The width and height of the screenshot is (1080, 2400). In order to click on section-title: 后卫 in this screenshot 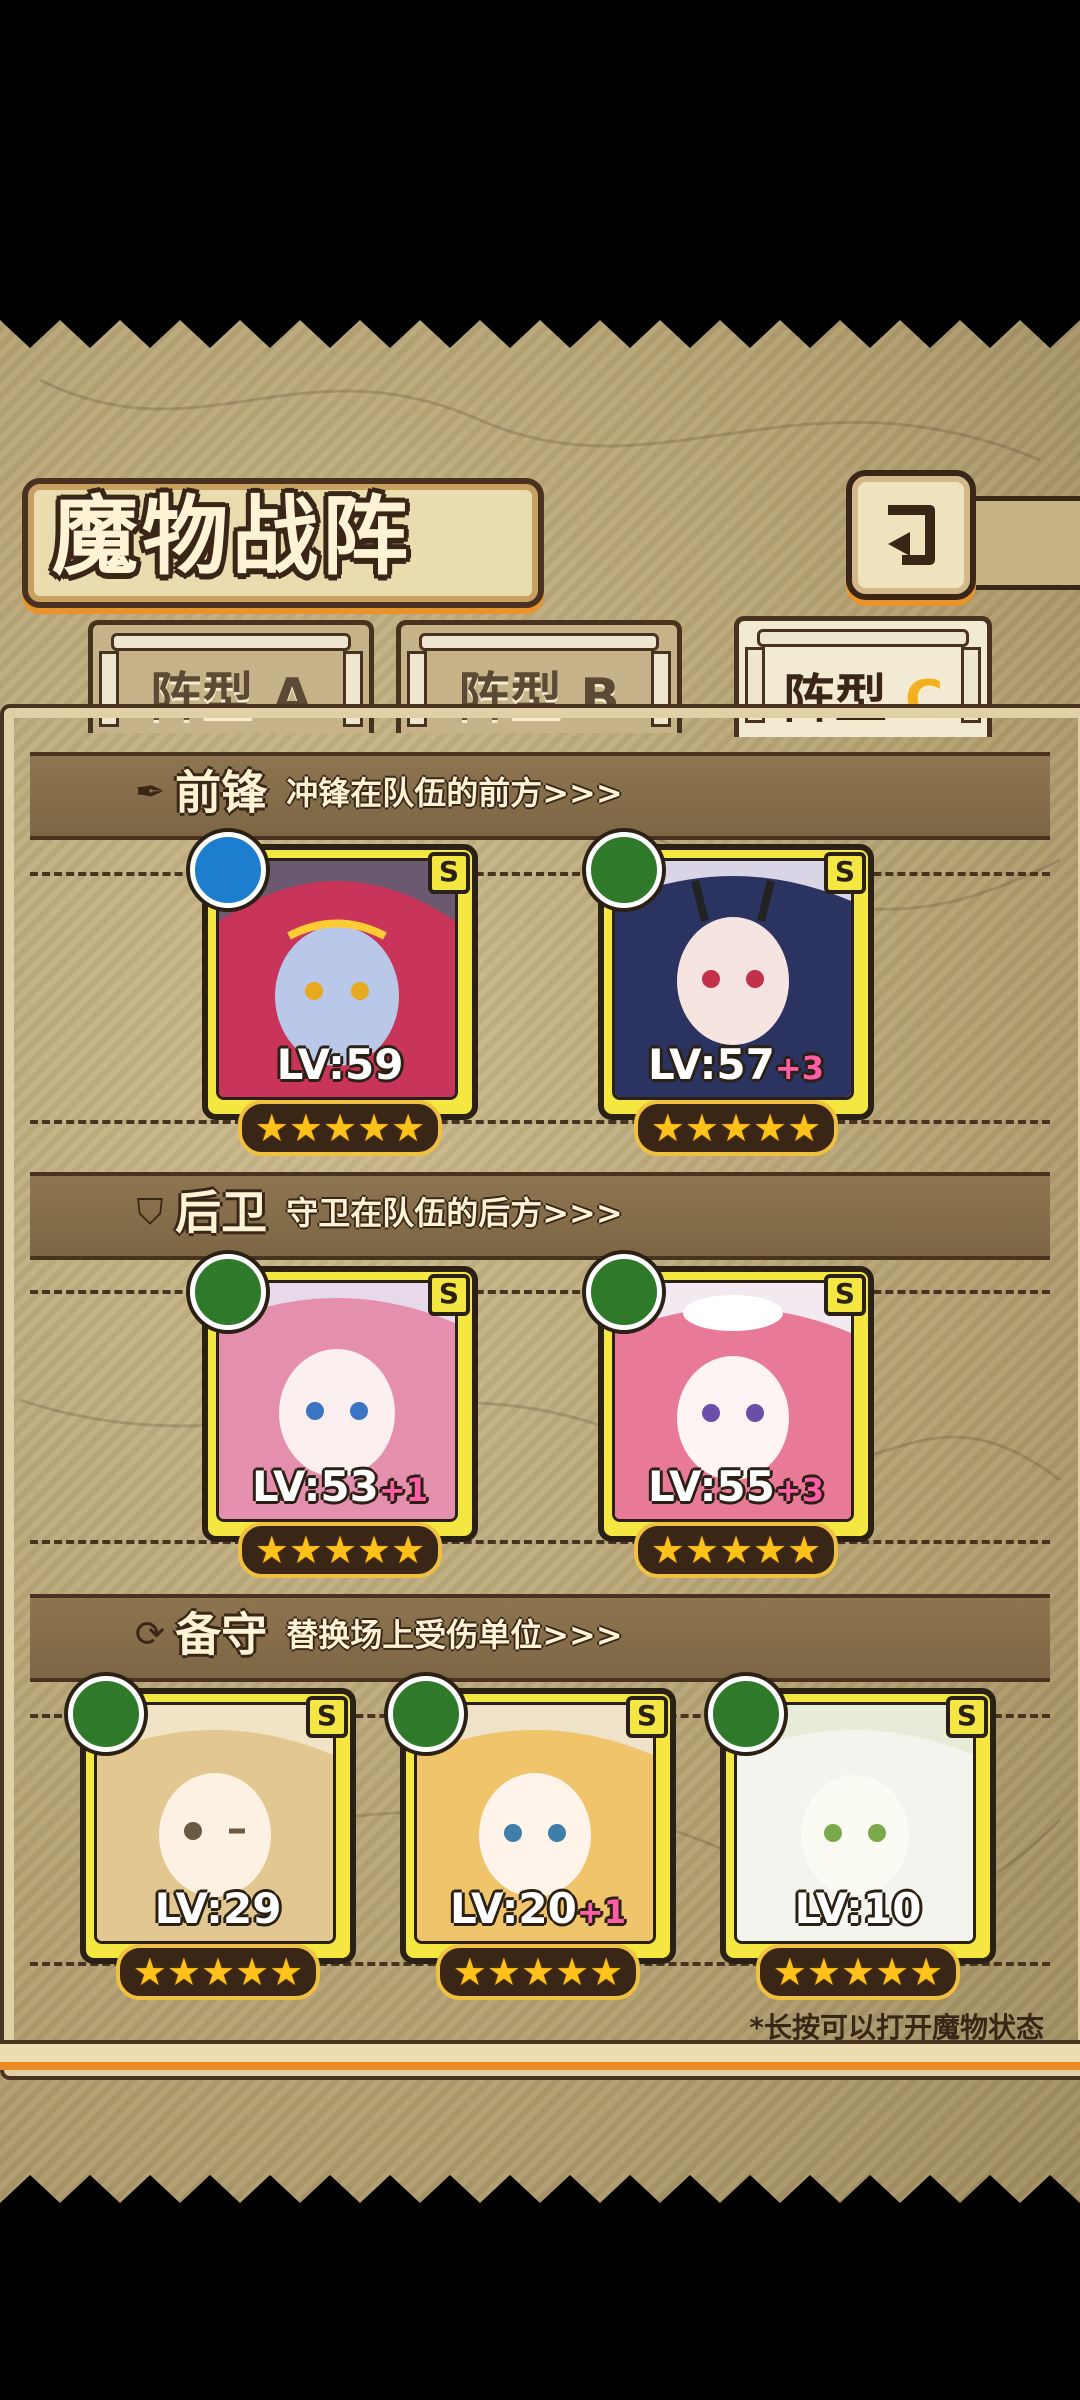, I will do `click(221, 1212)`.